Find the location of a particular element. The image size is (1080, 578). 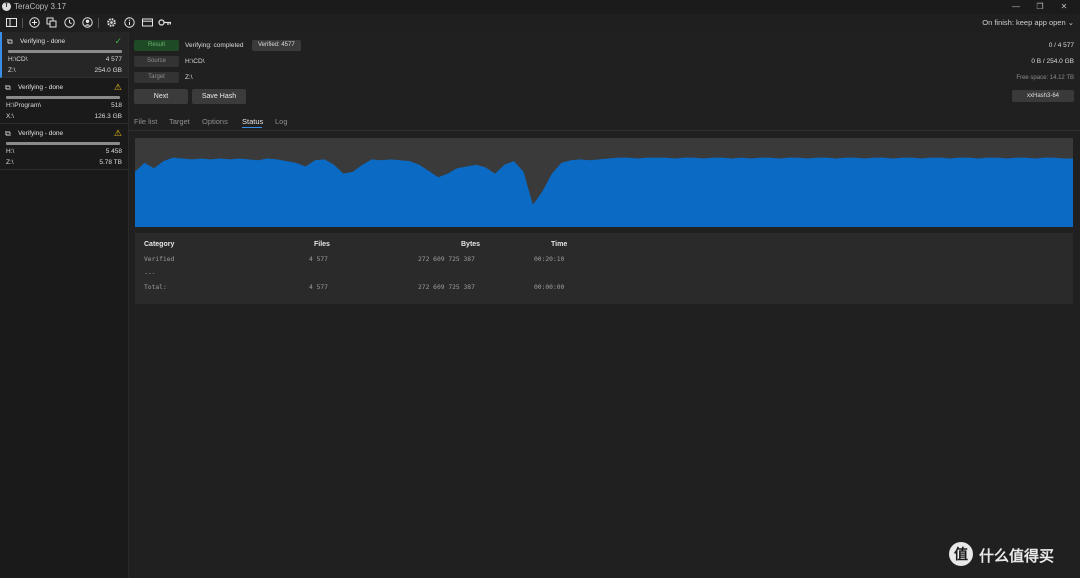

restore-button: ❐ is located at coordinates (1040, 7).